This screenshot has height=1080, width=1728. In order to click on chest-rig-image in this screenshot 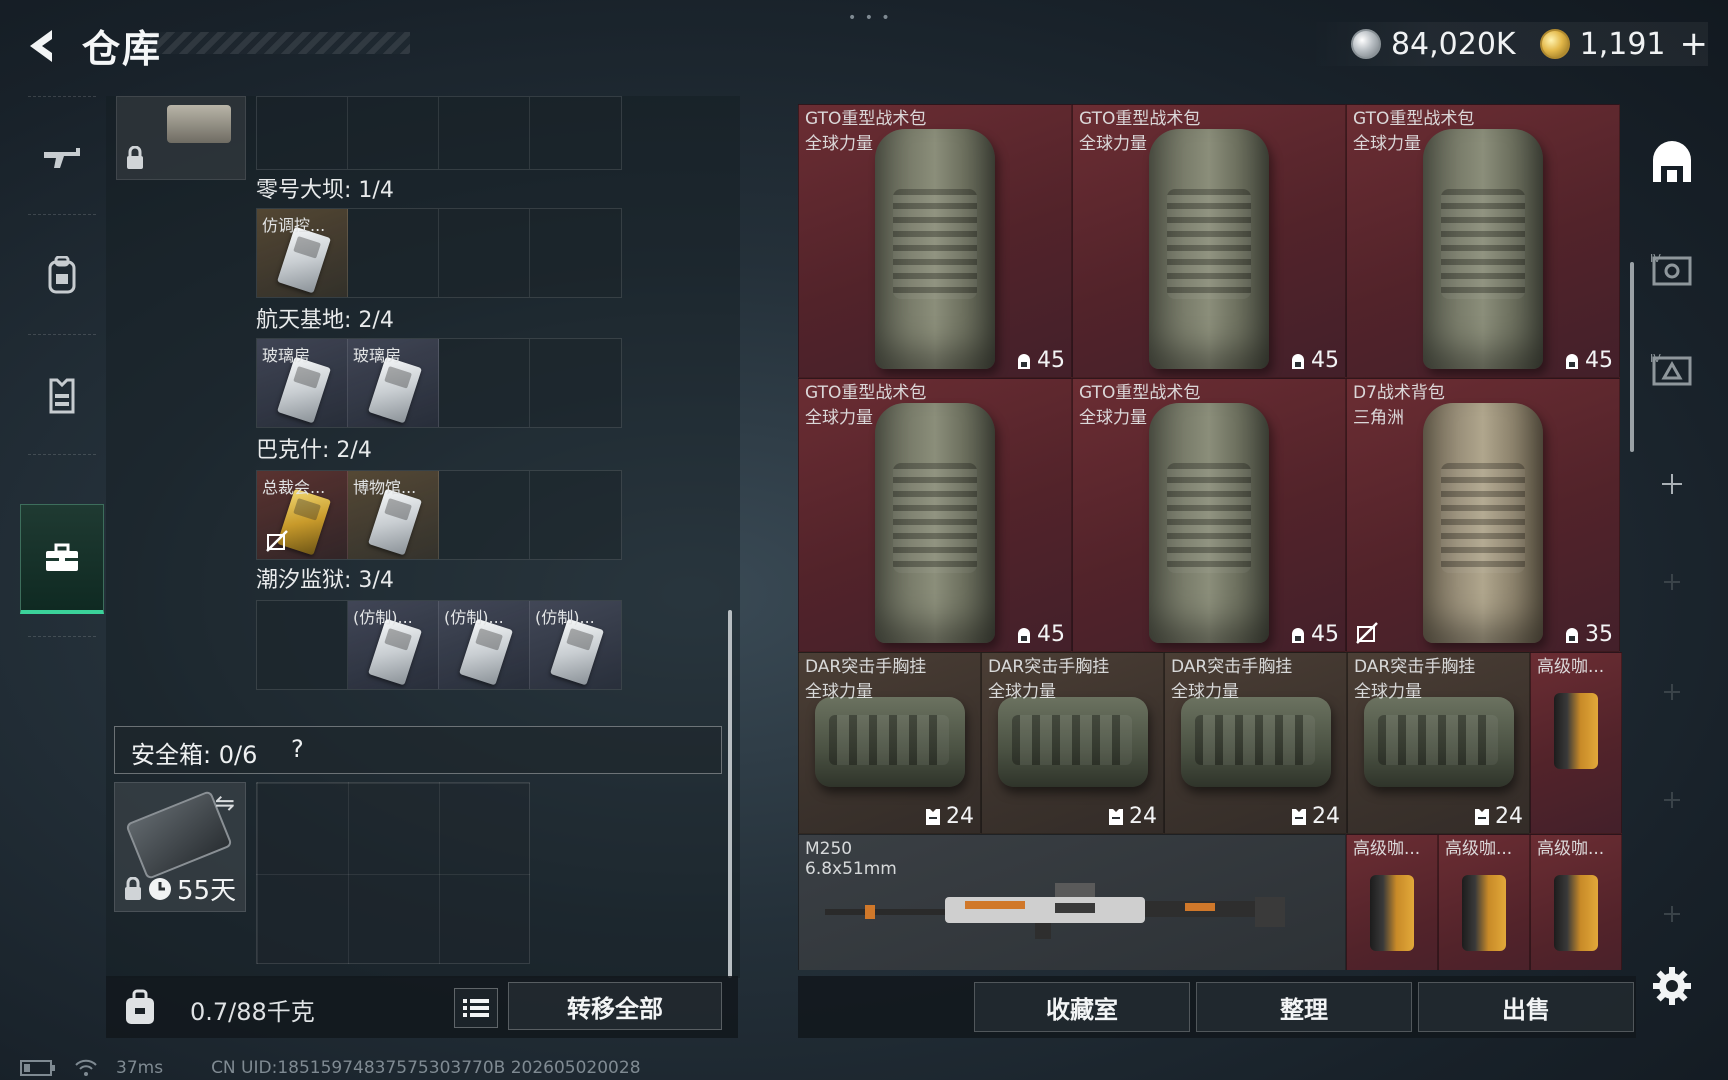, I will do `click(1072, 742)`.